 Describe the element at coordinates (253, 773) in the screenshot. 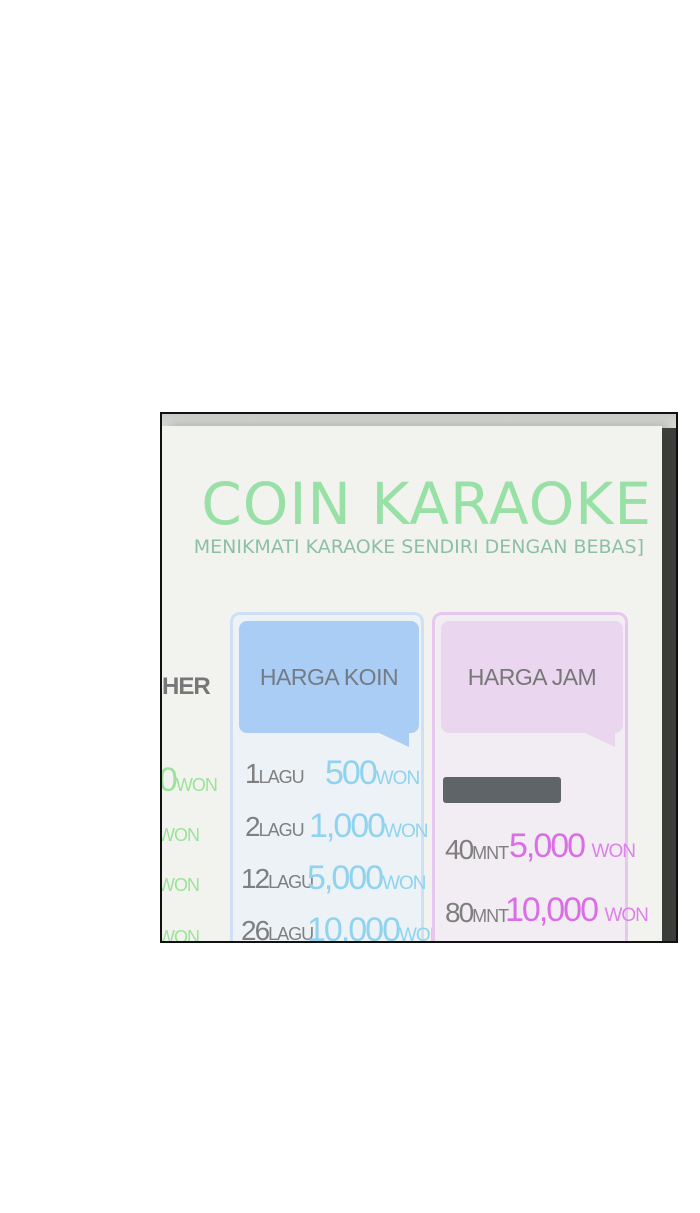

I see `coin-qty: 1` at that location.